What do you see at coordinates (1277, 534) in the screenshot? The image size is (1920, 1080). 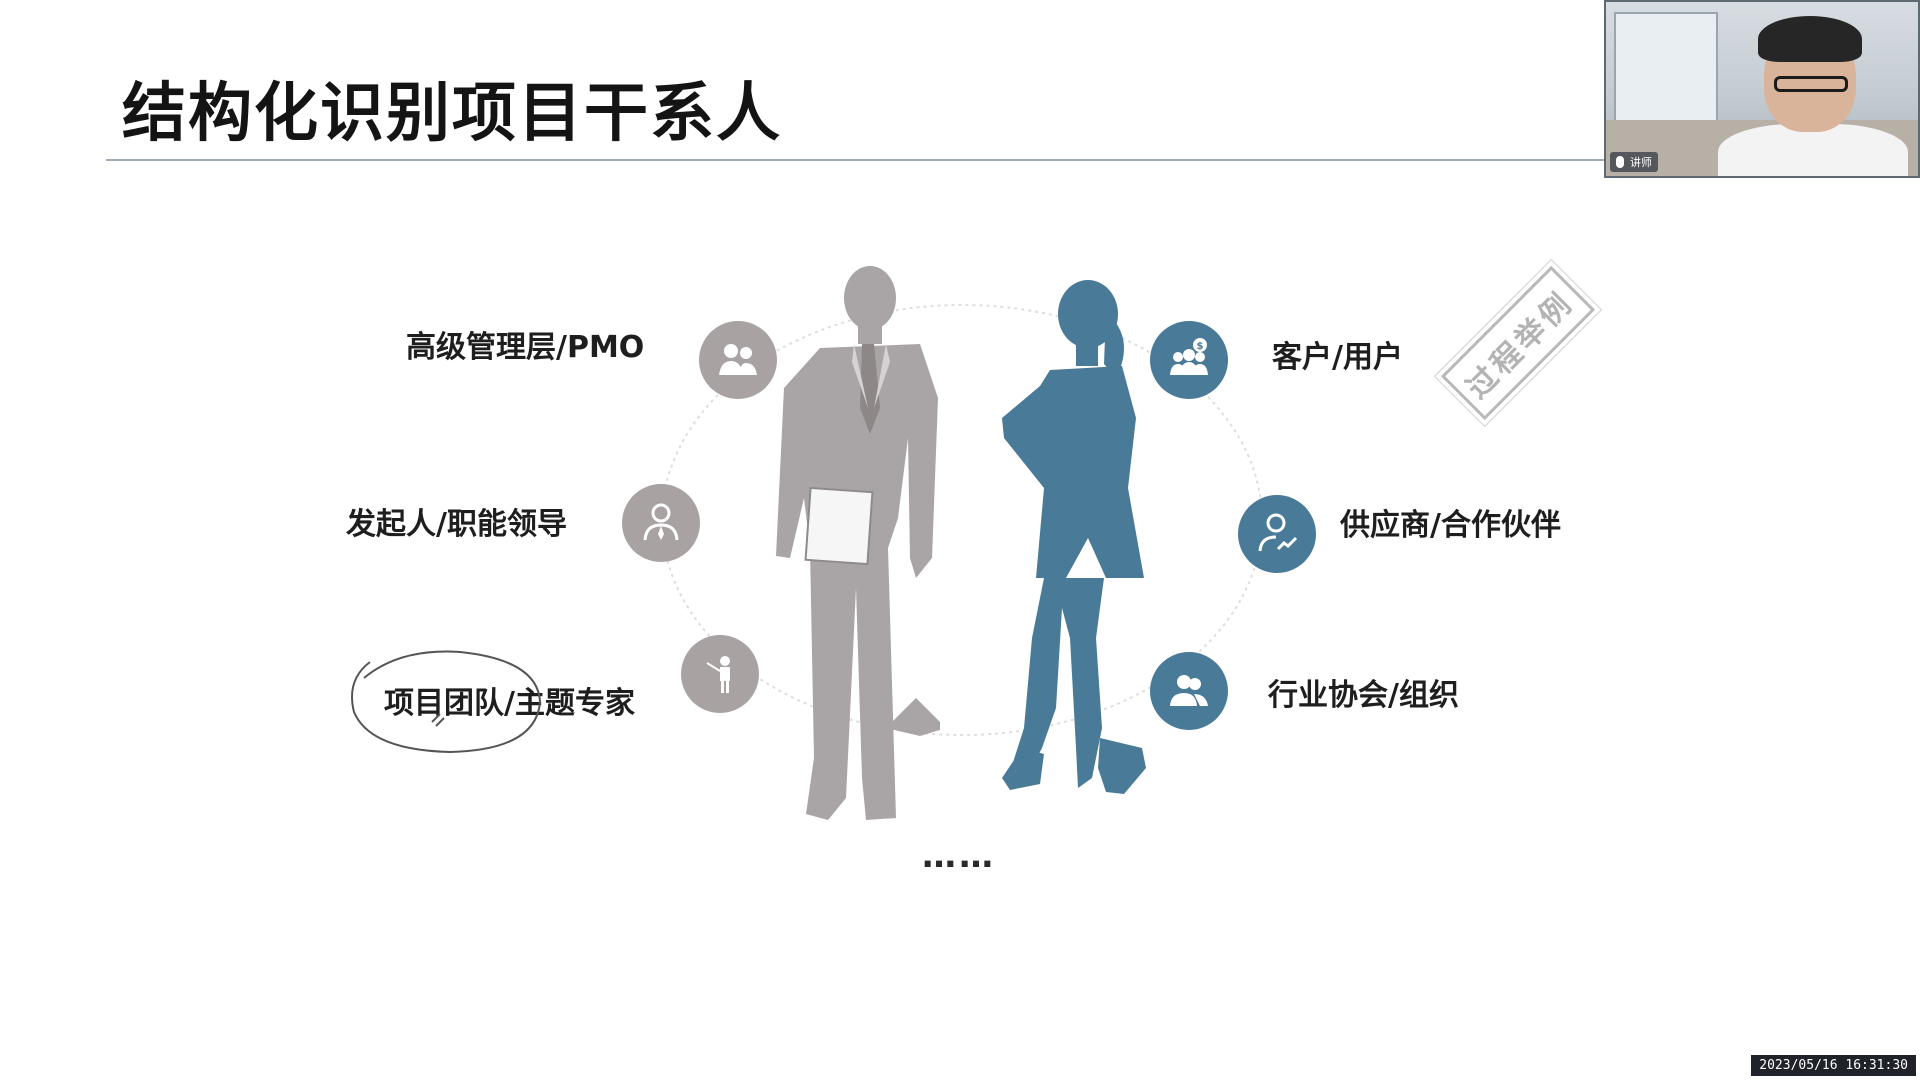 I see `partner-growth-icon` at bounding box center [1277, 534].